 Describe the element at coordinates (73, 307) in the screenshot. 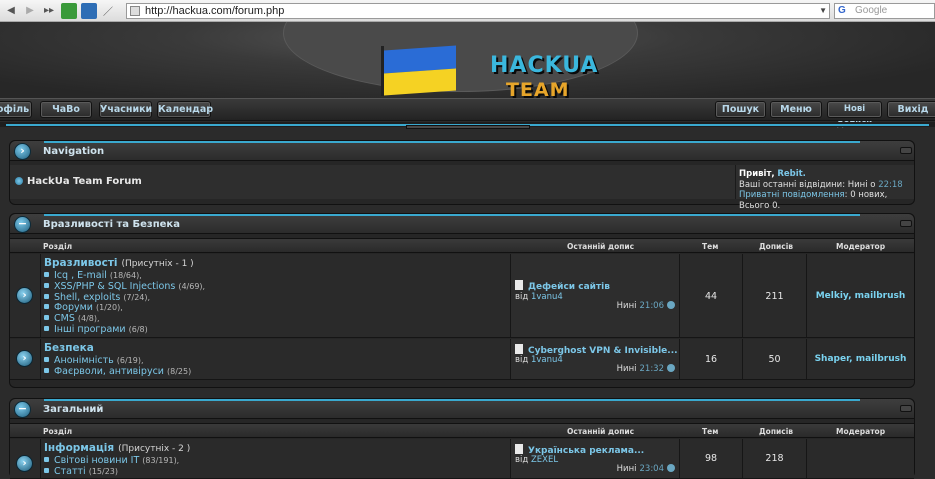

I see `subforum-link: Форуми` at that location.